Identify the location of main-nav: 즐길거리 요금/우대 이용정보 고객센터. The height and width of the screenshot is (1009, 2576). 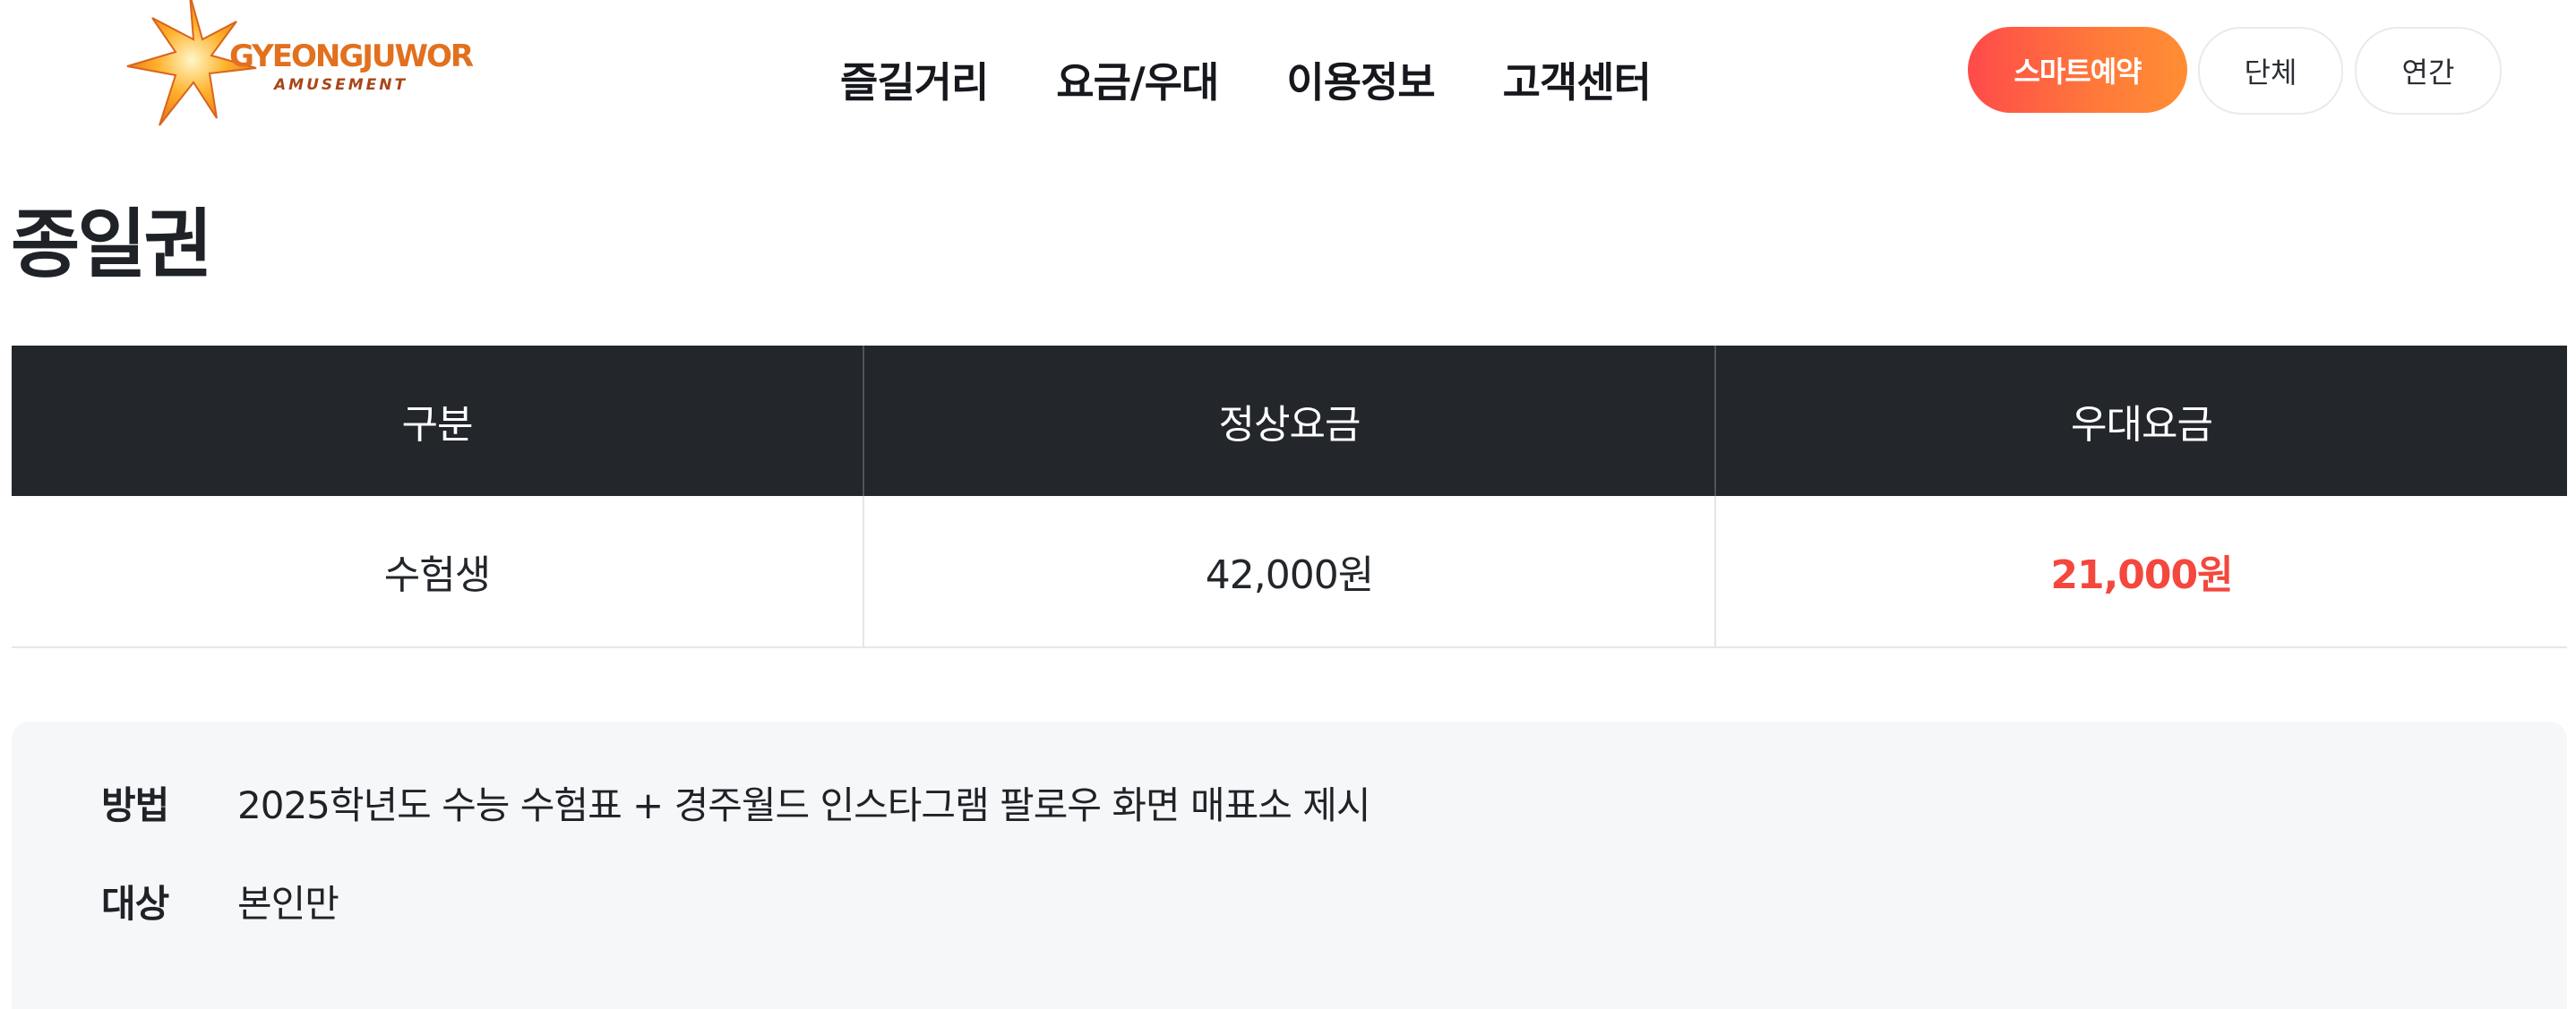
(1246, 82).